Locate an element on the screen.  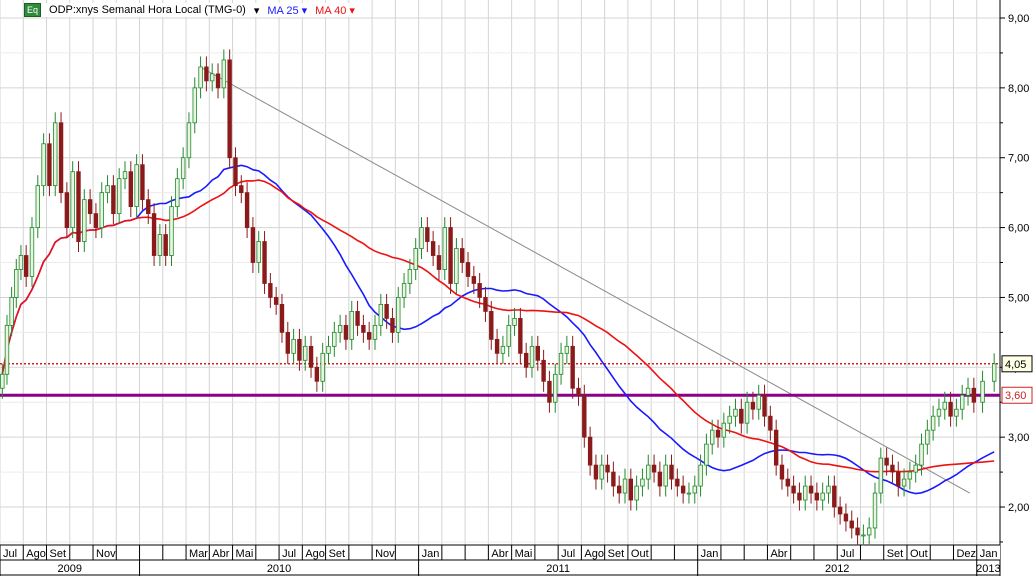
y-tick-label: 2,00 is located at coordinates (1018, 508).